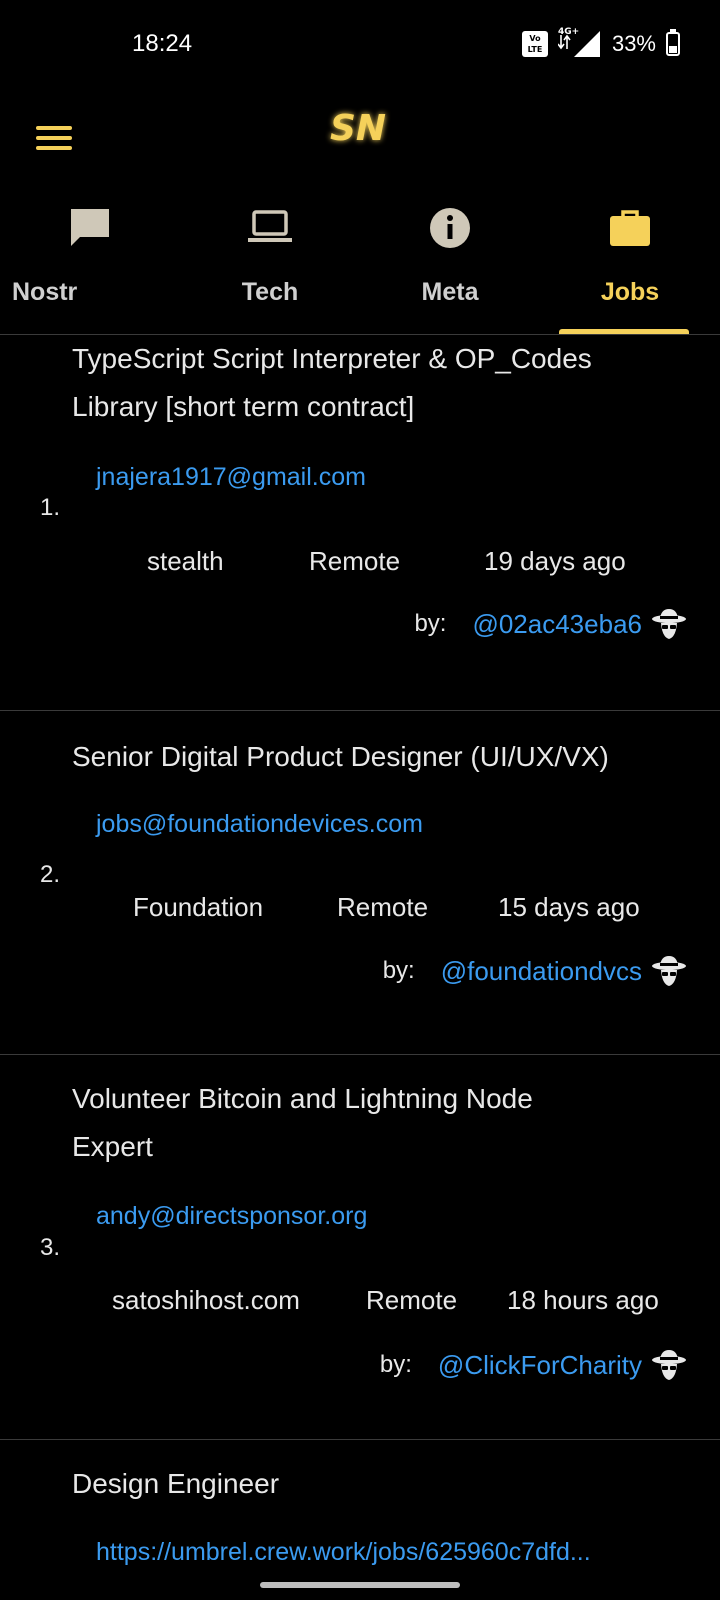  Describe the element at coordinates (50, 1247) in the screenshot. I see `job-rank: 3.` at that location.